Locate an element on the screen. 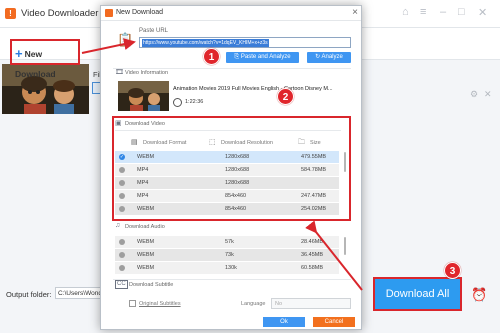 The image size is (500, 333). size-cell: 36.45MB is located at coordinates (312, 255).